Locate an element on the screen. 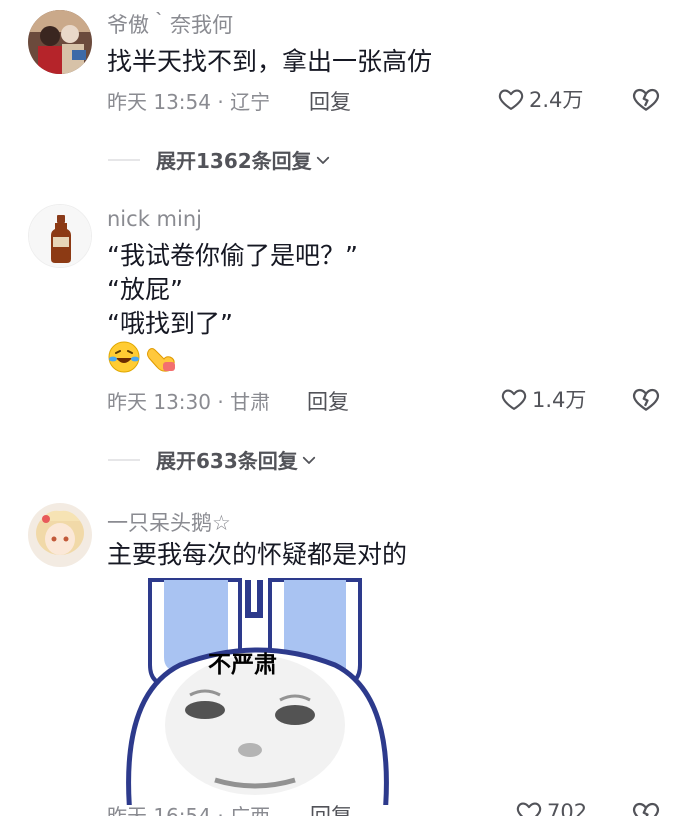 This screenshot has height=816, width=690. like-count: 702 is located at coordinates (567, 808).